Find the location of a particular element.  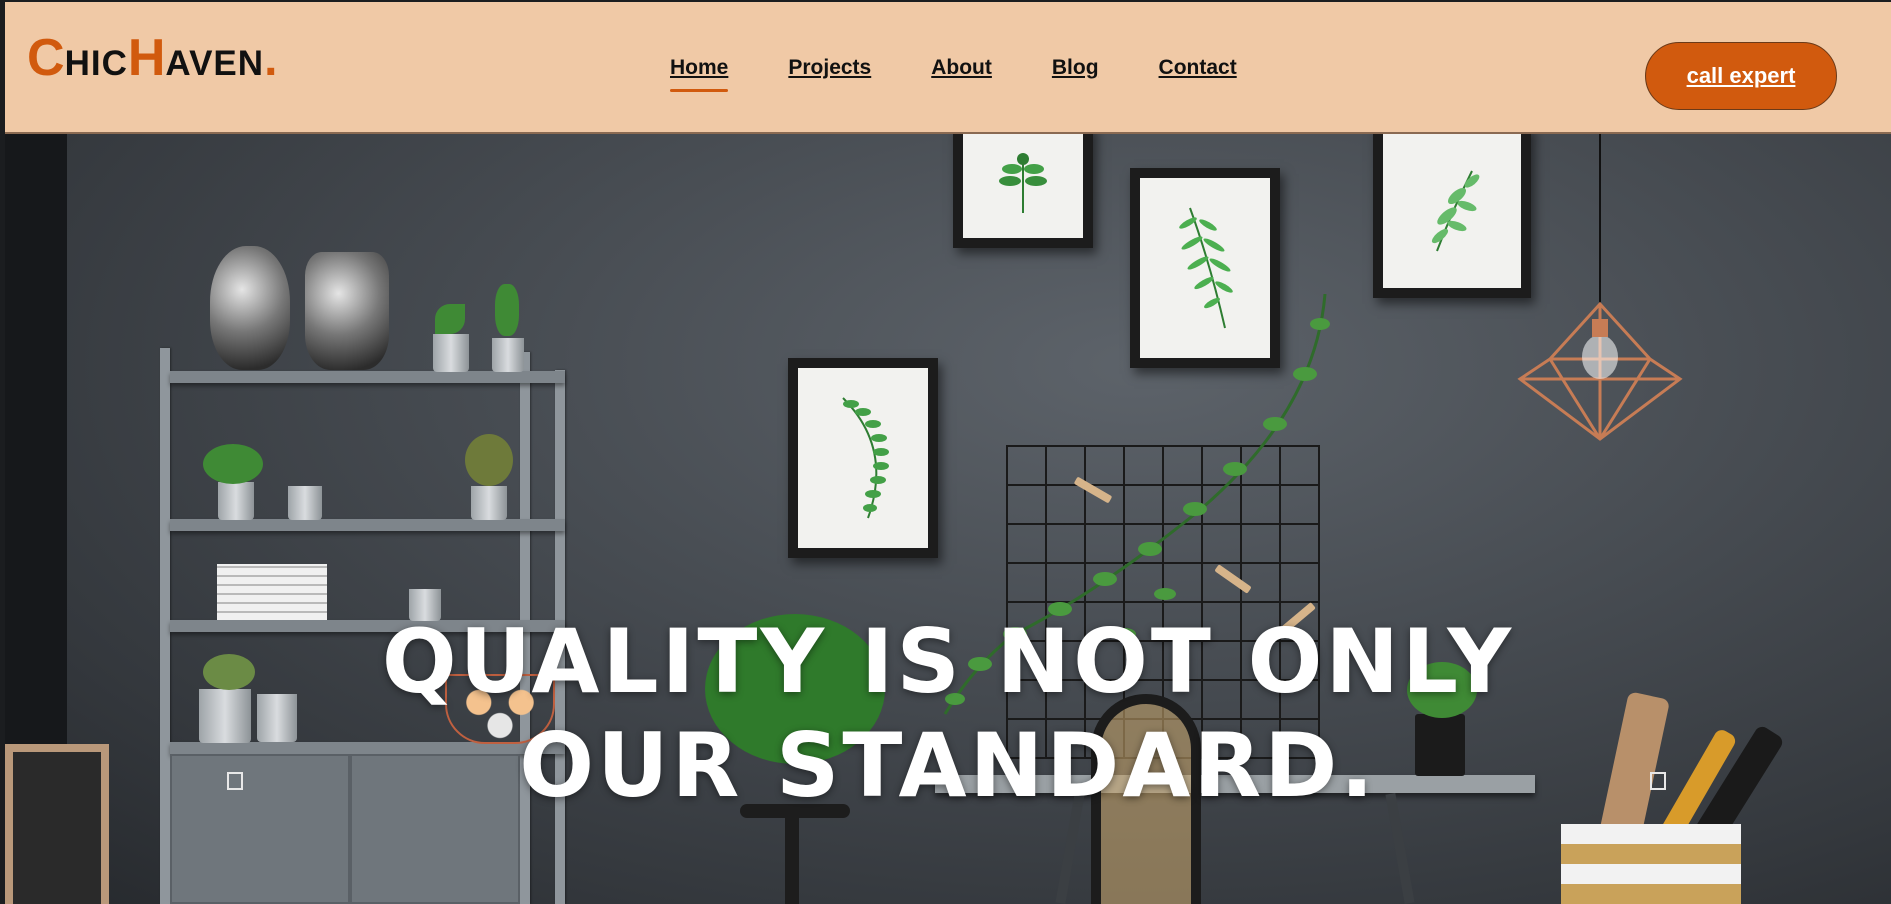

nav-blog: Blog is located at coordinates (1075, 68).